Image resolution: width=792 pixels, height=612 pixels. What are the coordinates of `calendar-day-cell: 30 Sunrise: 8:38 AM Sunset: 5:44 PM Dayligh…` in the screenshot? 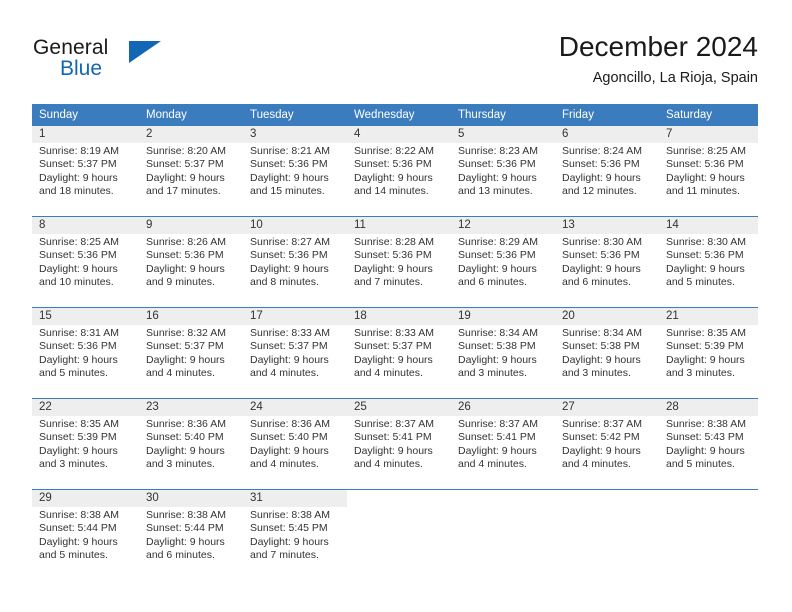 It's located at (191, 531).